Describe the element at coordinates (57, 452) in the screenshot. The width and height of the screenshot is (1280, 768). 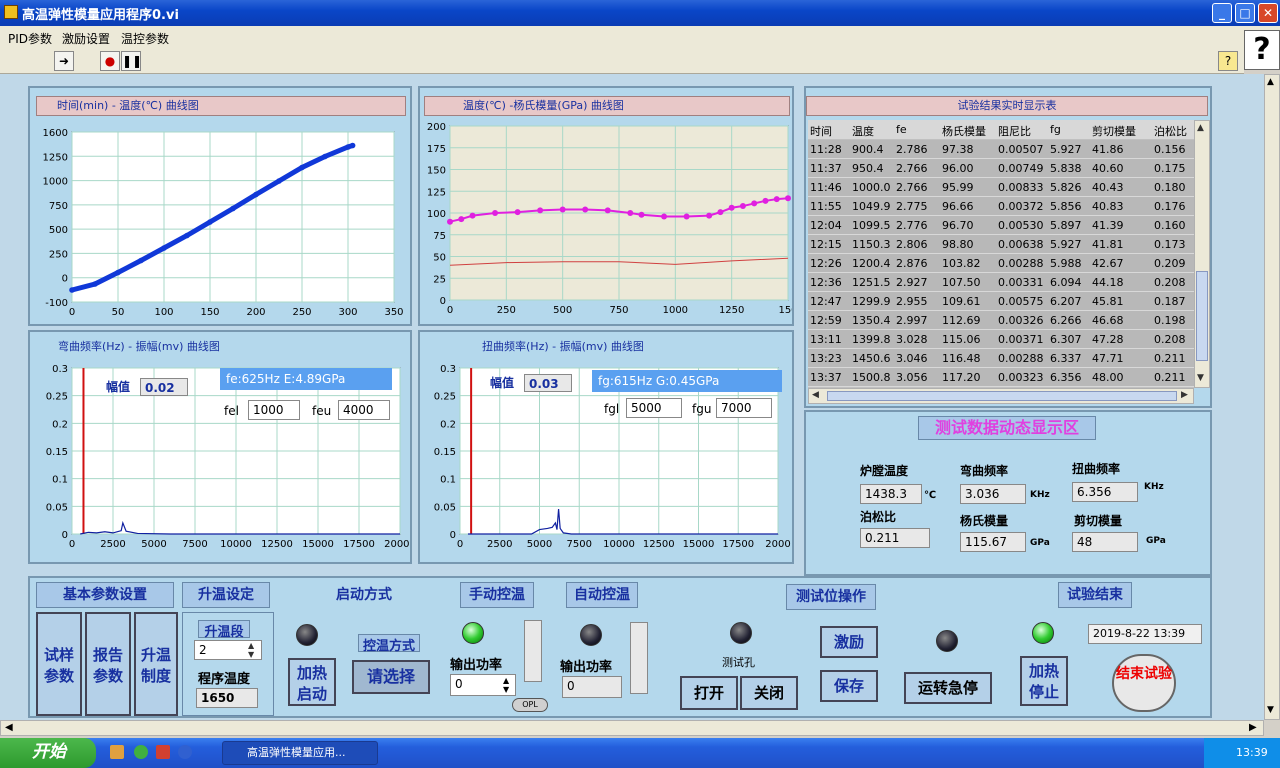
I see `y-tick-label: 0.15` at that location.